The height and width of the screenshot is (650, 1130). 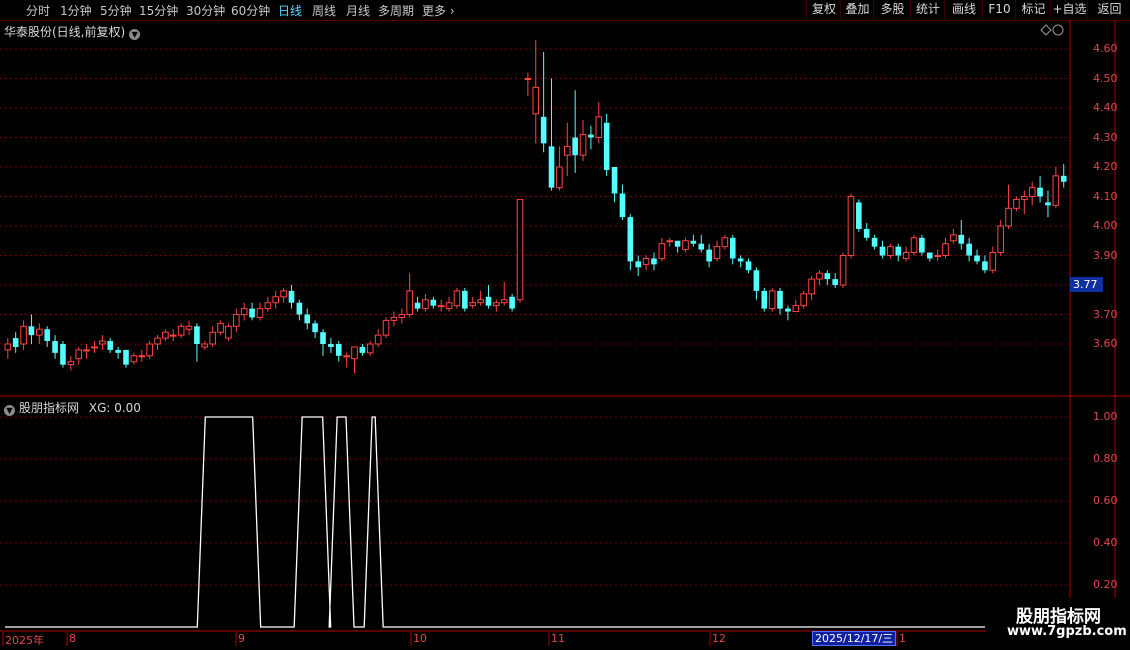 What do you see at coordinates (290, 10) in the screenshot?
I see `tab-6: 日线` at bounding box center [290, 10].